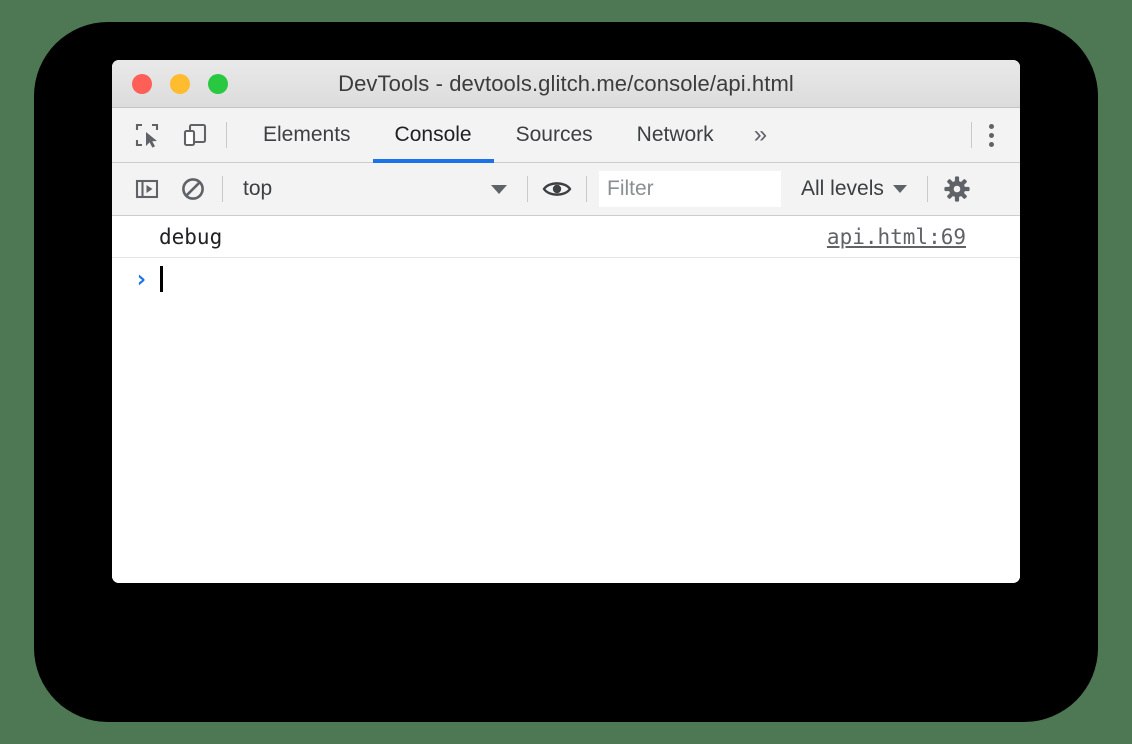 The width and height of the screenshot is (1132, 744). Describe the element at coordinates (690, 189) in the screenshot. I see `filter-input` at that location.